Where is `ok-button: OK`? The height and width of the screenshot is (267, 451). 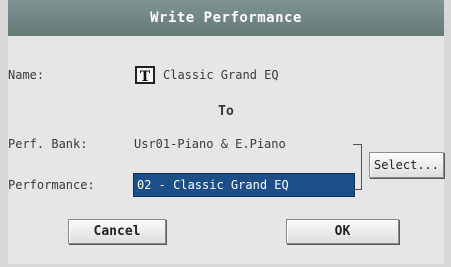 ok-button: OK is located at coordinates (342, 231).